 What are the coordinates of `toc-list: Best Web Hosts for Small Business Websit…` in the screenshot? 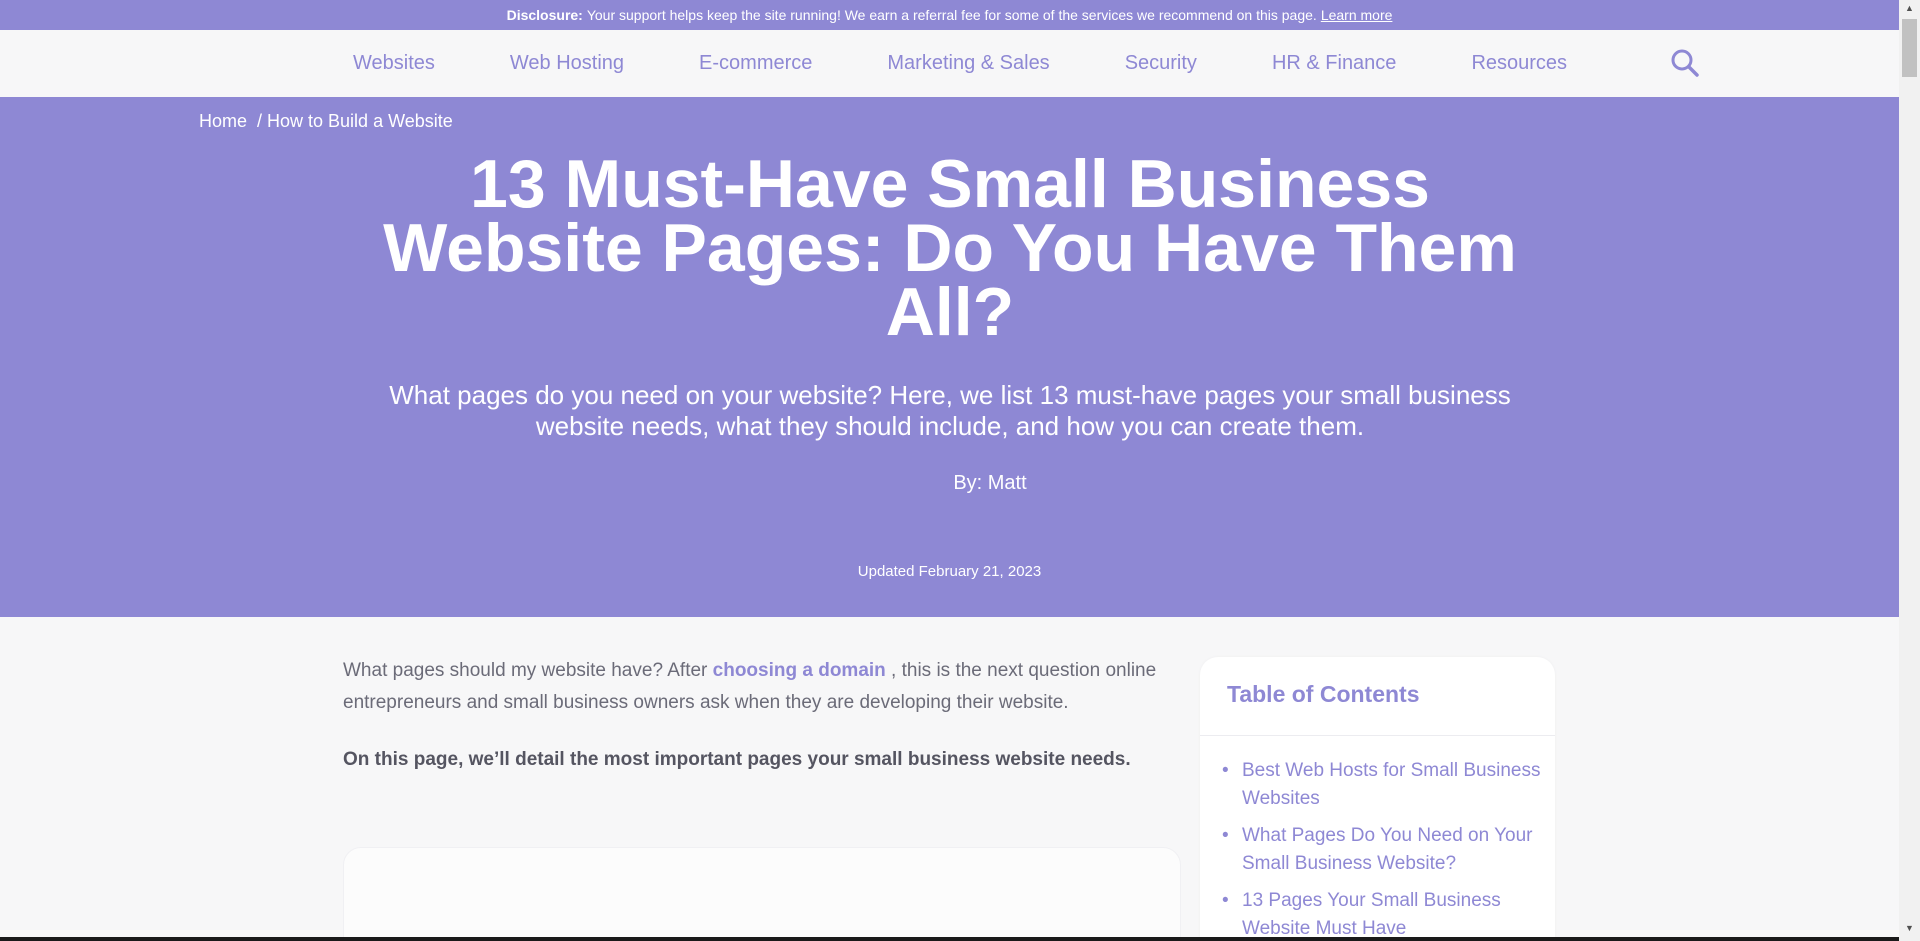 It's located at (1382, 849).